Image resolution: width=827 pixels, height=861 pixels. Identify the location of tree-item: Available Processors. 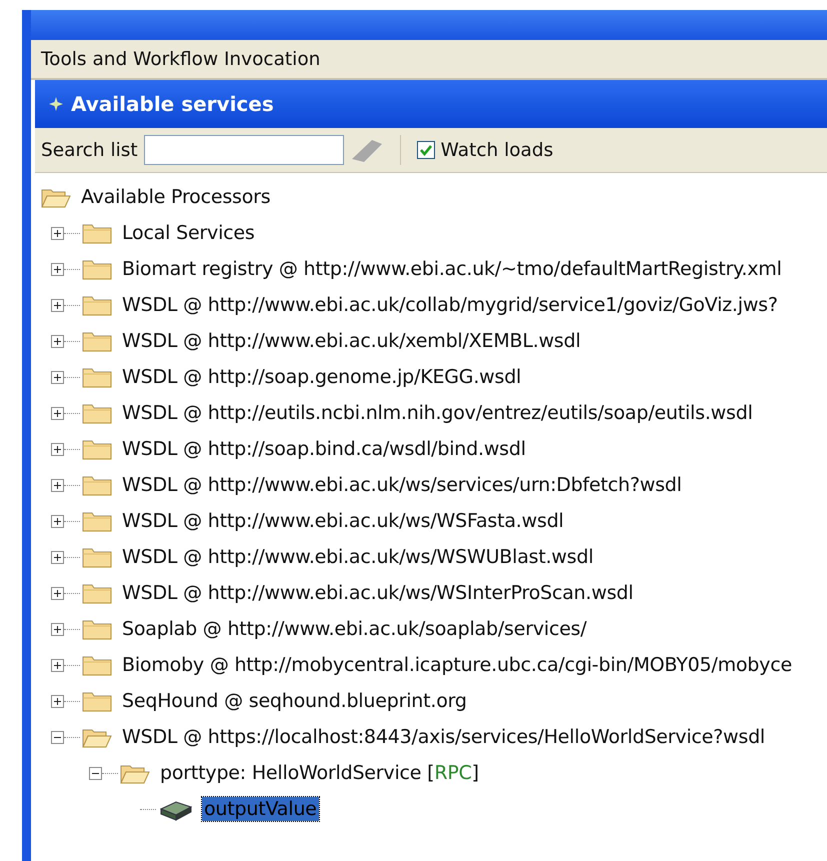
(175, 197).